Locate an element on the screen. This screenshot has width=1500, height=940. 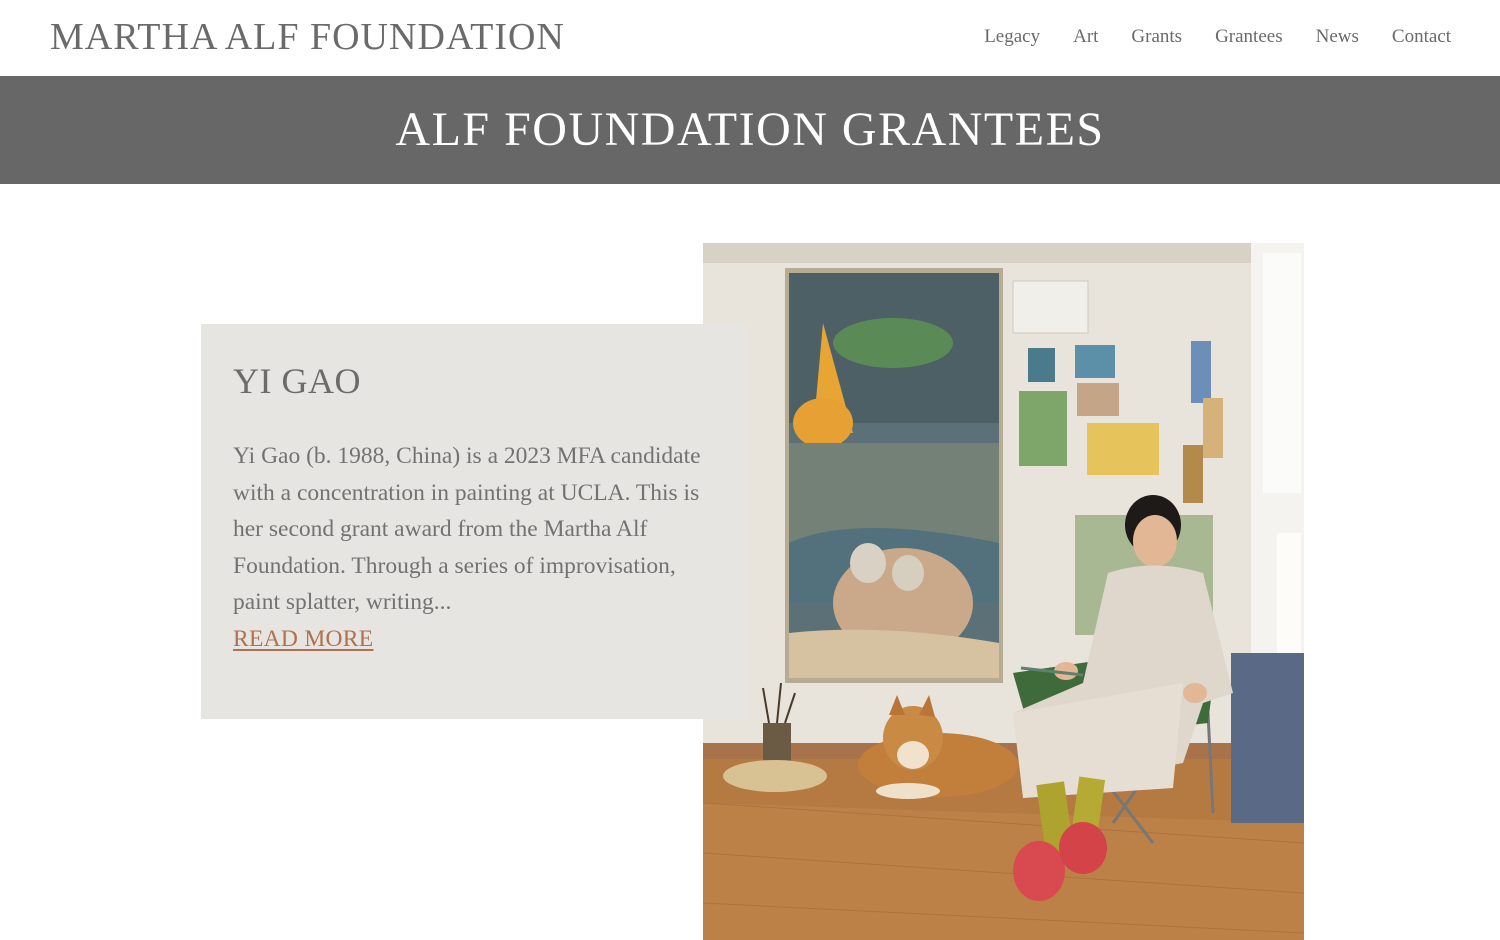
page-title: ALF FOUNDATION GRANTEES is located at coordinates (750, 129).